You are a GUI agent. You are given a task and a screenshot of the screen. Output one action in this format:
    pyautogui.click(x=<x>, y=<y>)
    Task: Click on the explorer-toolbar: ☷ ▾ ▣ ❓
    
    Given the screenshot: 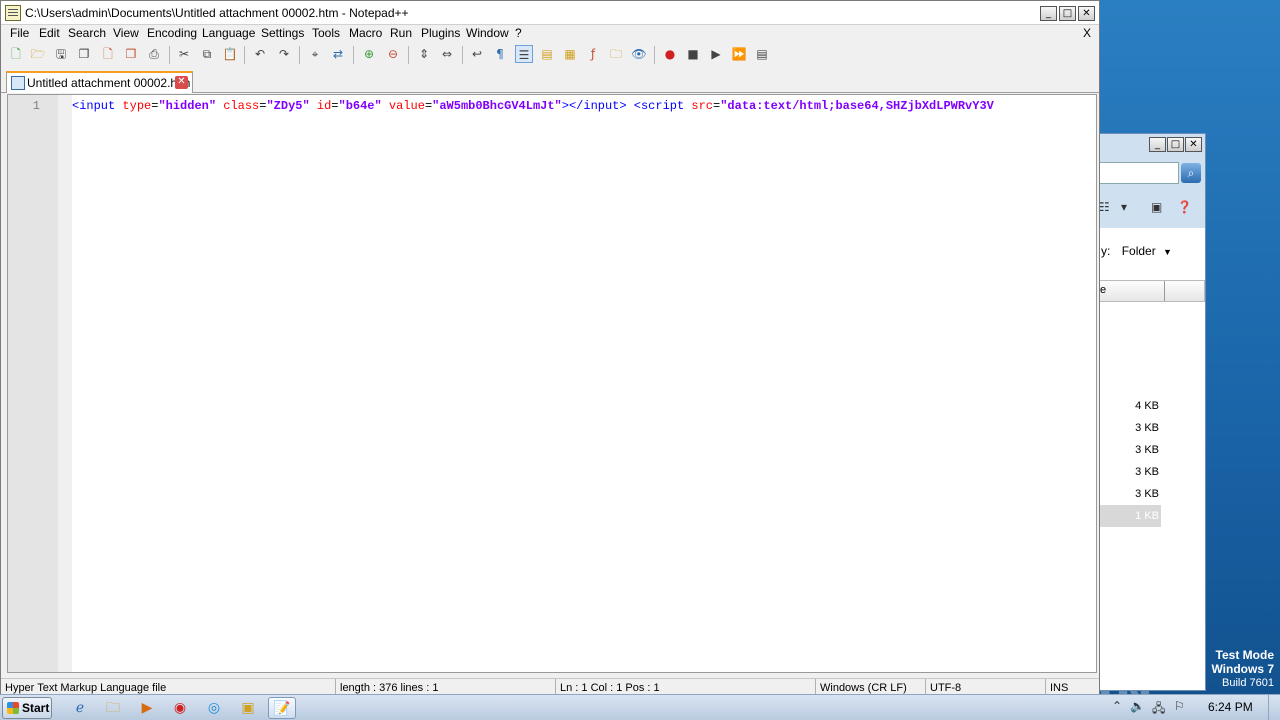 What is the action you would take?
    pyautogui.click(x=1152, y=208)
    